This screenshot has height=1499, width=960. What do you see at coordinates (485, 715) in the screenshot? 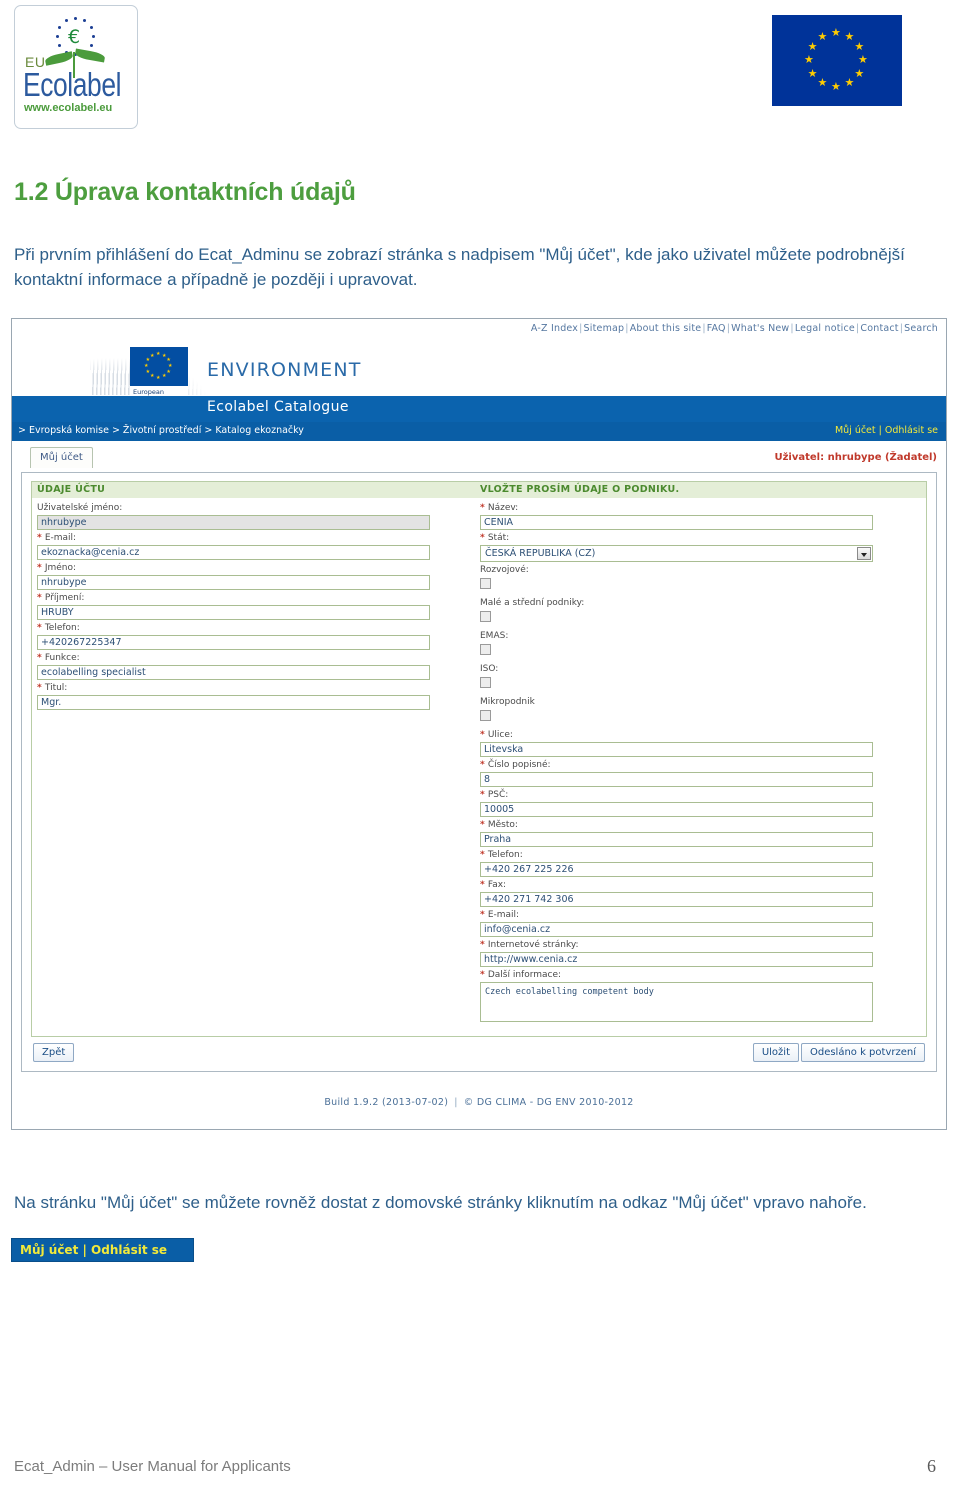
I see `mikropodnik-checkbox` at bounding box center [485, 715].